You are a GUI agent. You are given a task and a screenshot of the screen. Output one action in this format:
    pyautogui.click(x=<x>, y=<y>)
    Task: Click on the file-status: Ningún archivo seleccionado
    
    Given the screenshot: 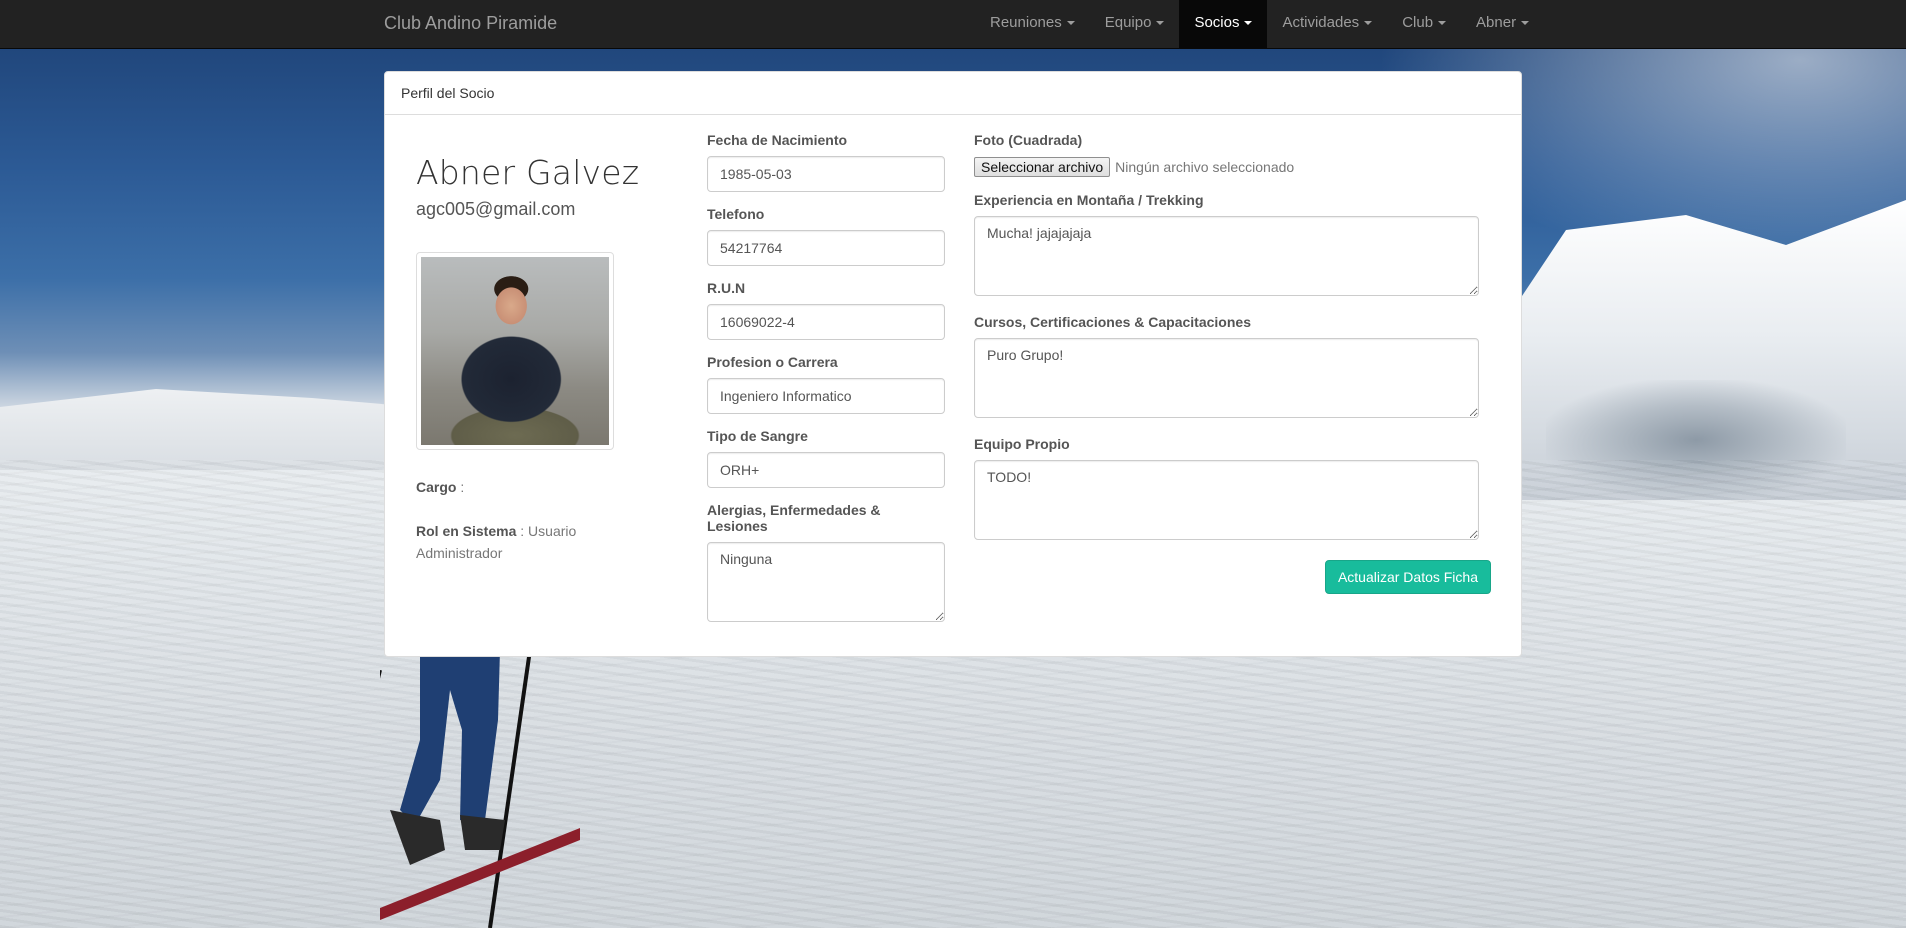 What is the action you would take?
    pyautogui.click(x=1205, y=167)
    